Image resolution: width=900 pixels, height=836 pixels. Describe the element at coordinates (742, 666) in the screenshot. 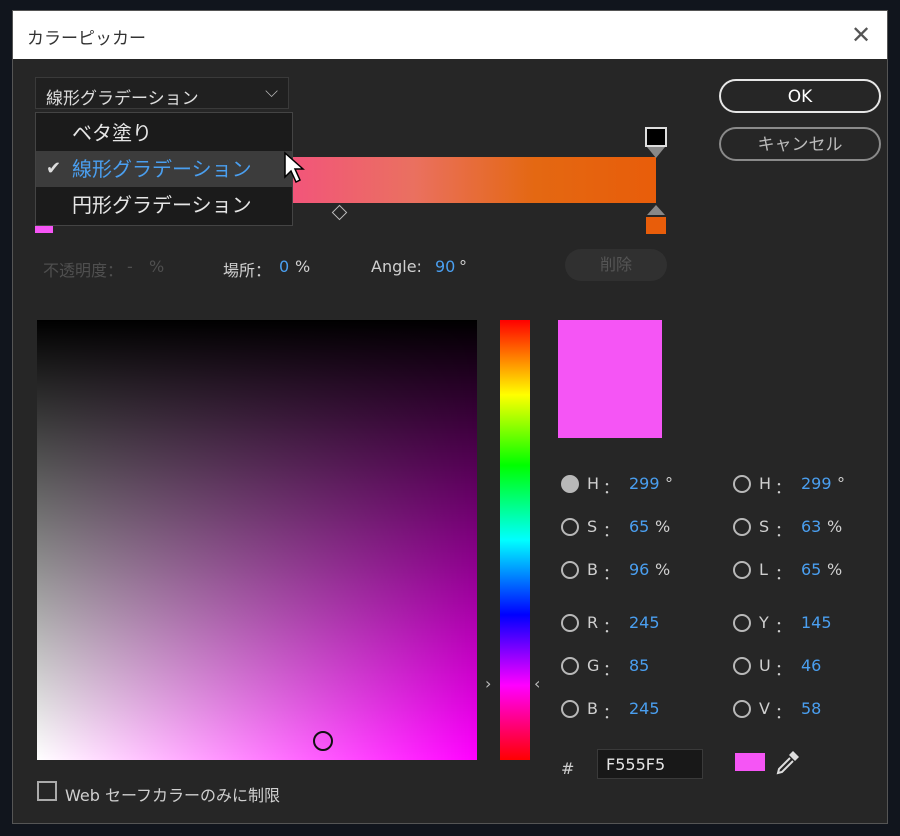

I see `radio-u` at that location.